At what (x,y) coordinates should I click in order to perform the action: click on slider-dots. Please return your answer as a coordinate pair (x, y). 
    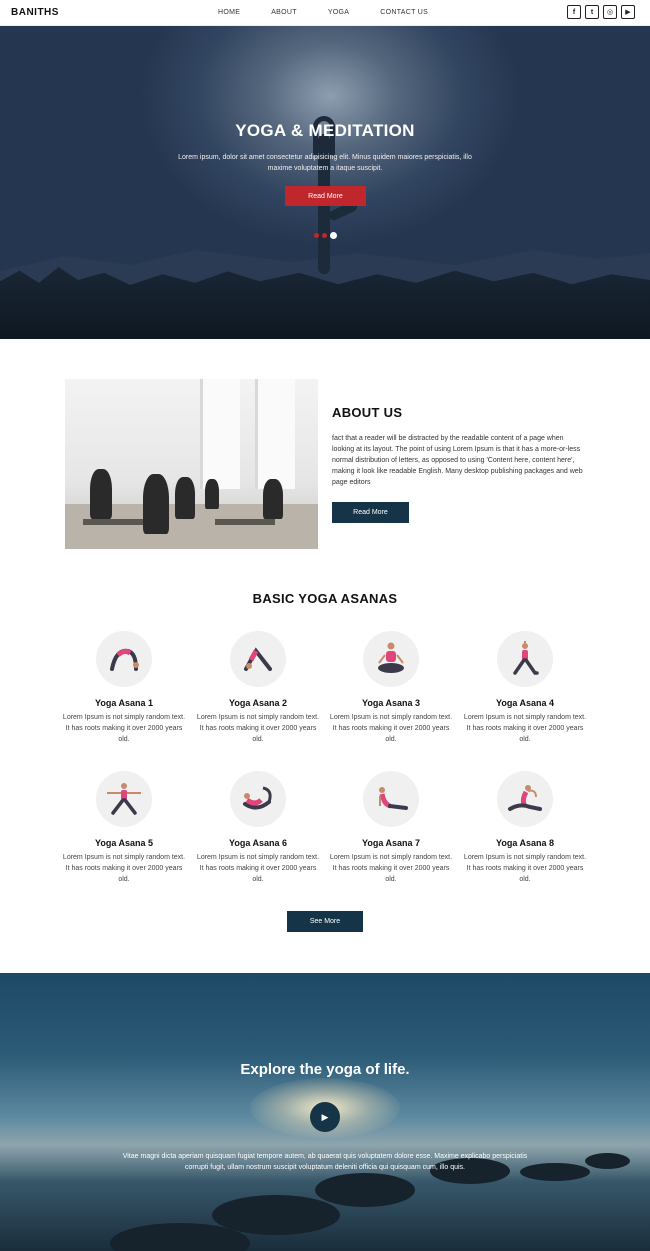
    Looking at the image, I should click on (325, 235).